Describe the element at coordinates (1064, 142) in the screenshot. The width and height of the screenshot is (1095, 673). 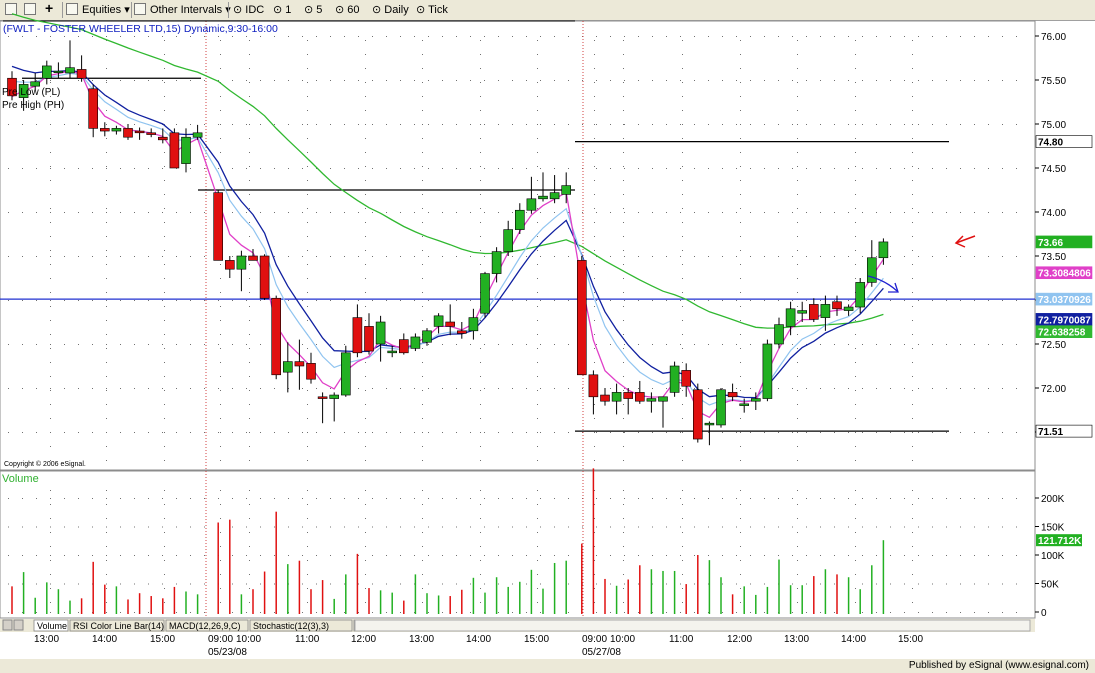
I see `price-marker: 74.80` at that location.